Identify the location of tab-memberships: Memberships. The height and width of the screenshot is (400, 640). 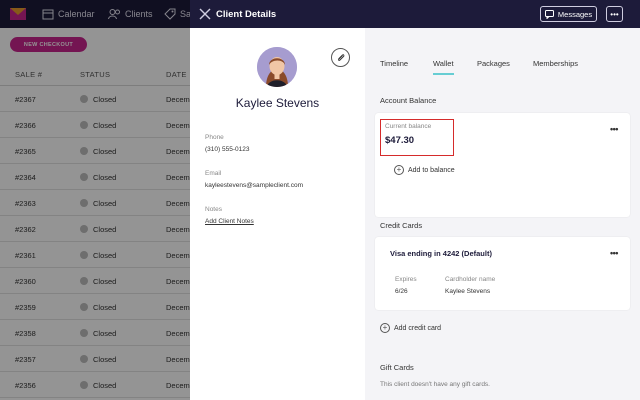
(555, 63).